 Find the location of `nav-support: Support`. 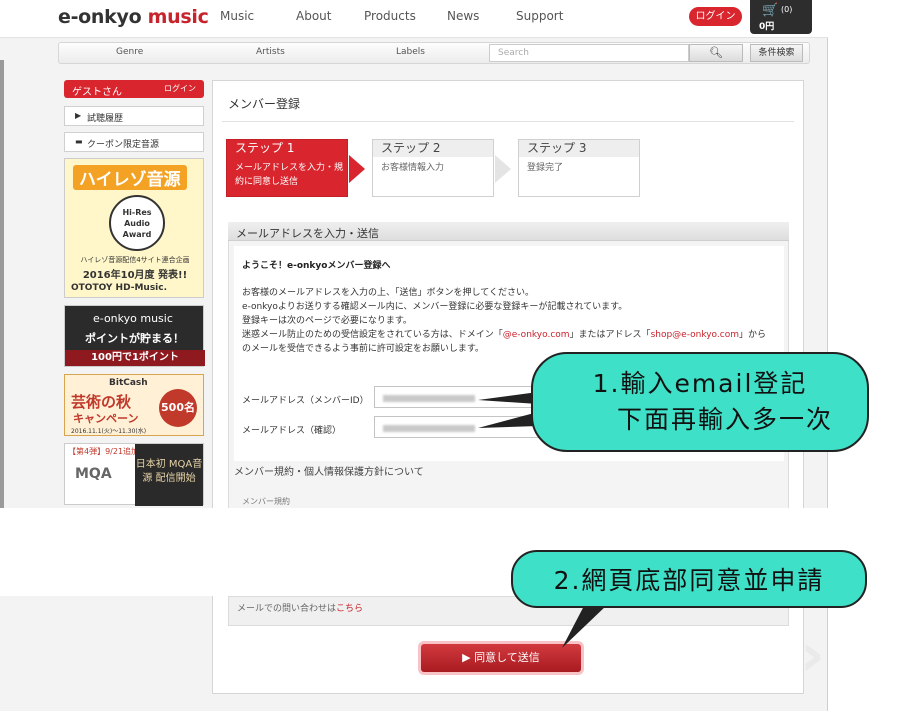

nav-support: Support is located at coordinates (539, 16).